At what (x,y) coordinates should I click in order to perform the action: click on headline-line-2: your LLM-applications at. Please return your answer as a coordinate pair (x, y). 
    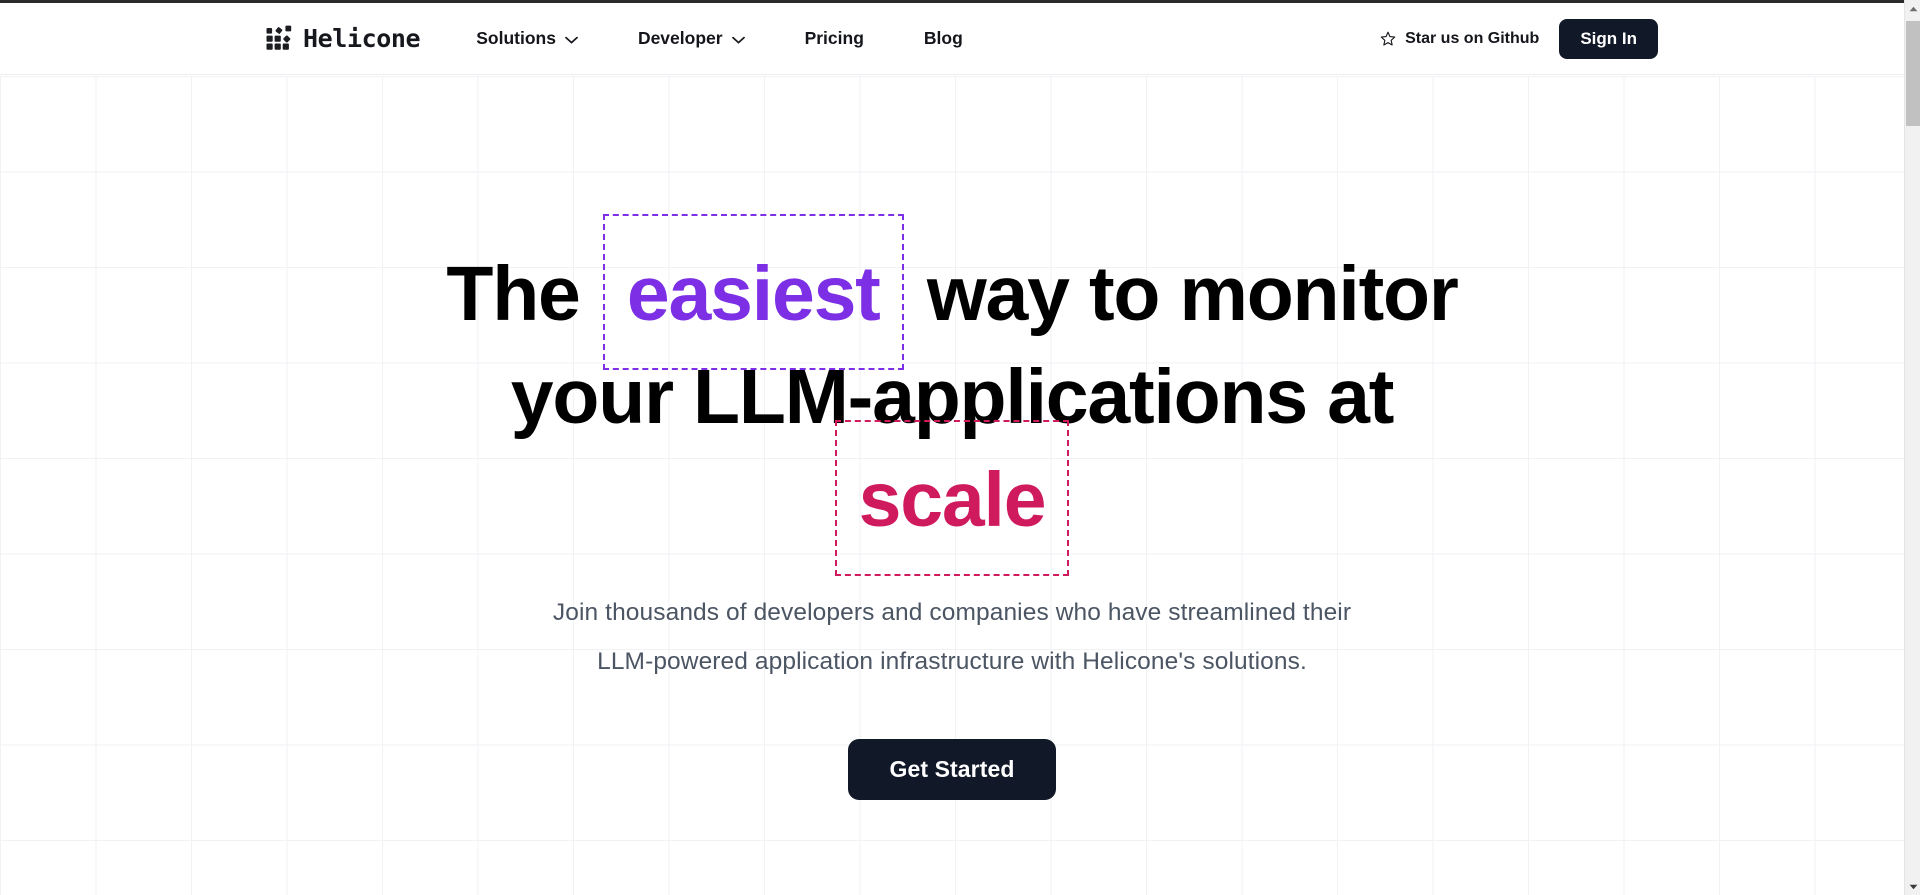
    Looking at the image, I should click on (952, 397).